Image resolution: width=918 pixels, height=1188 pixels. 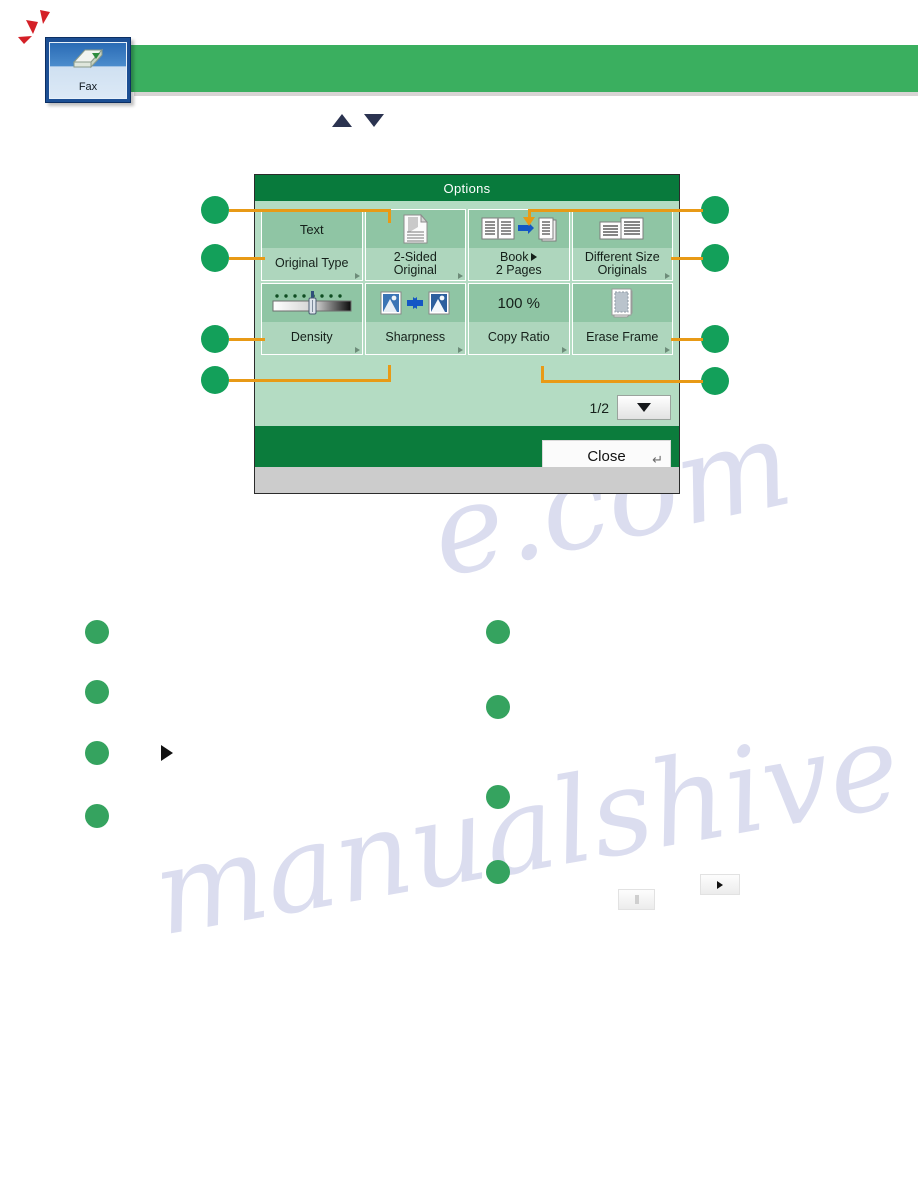 I want to click on fax-tile-inner: Fax, so click(x=88, y=70).